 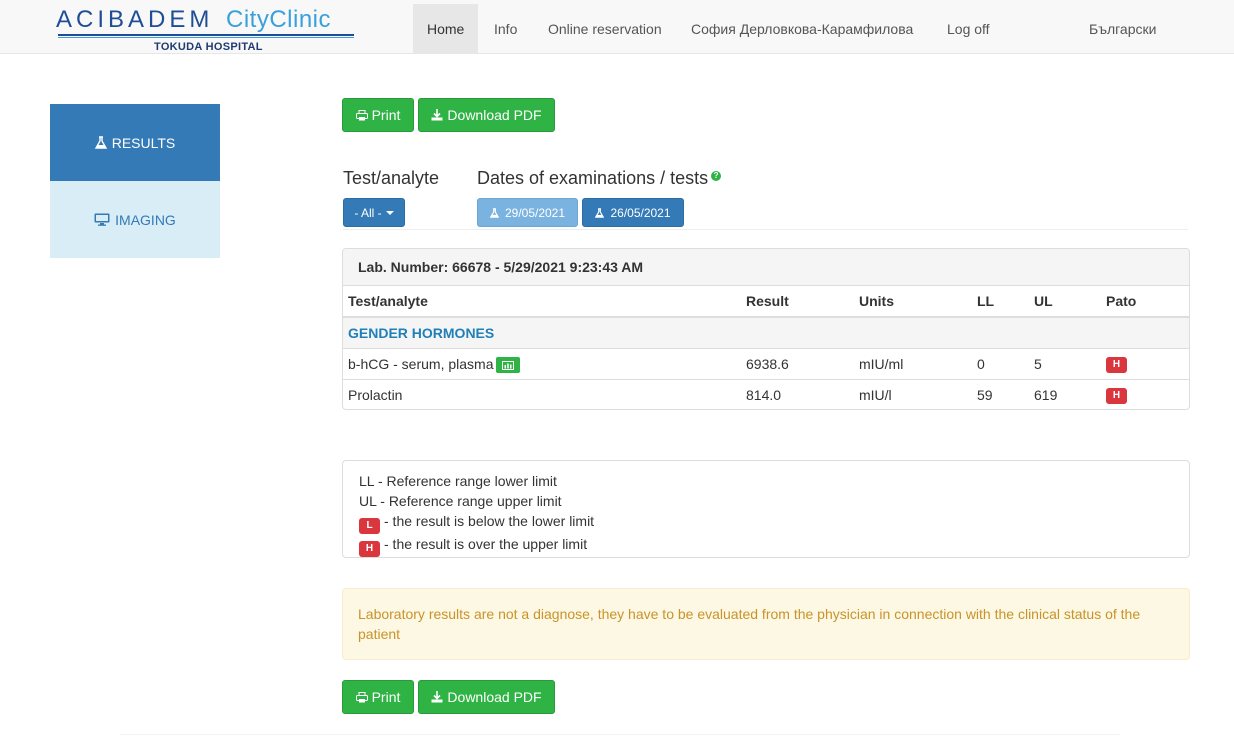 I want to click on group-label: GENDER HORMONES, so click(x=421, y=333).